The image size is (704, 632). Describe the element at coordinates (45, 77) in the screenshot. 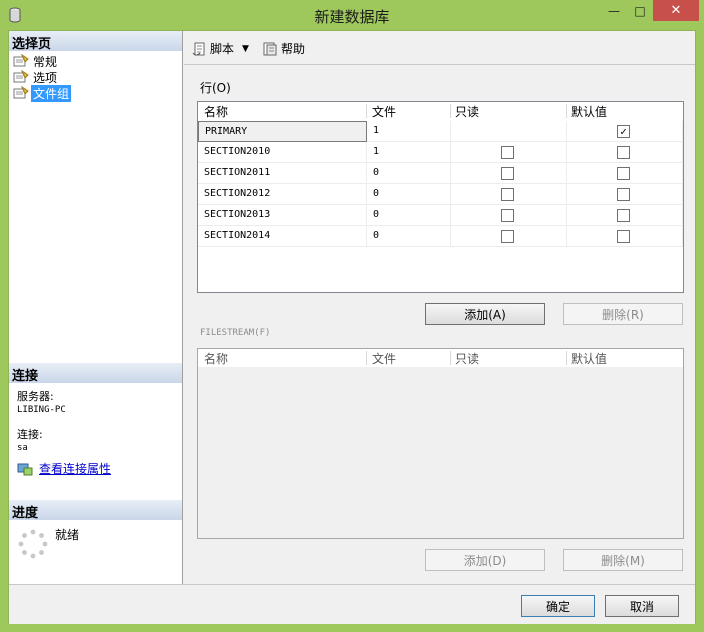

I see `page-item-label: 选项` at that location.